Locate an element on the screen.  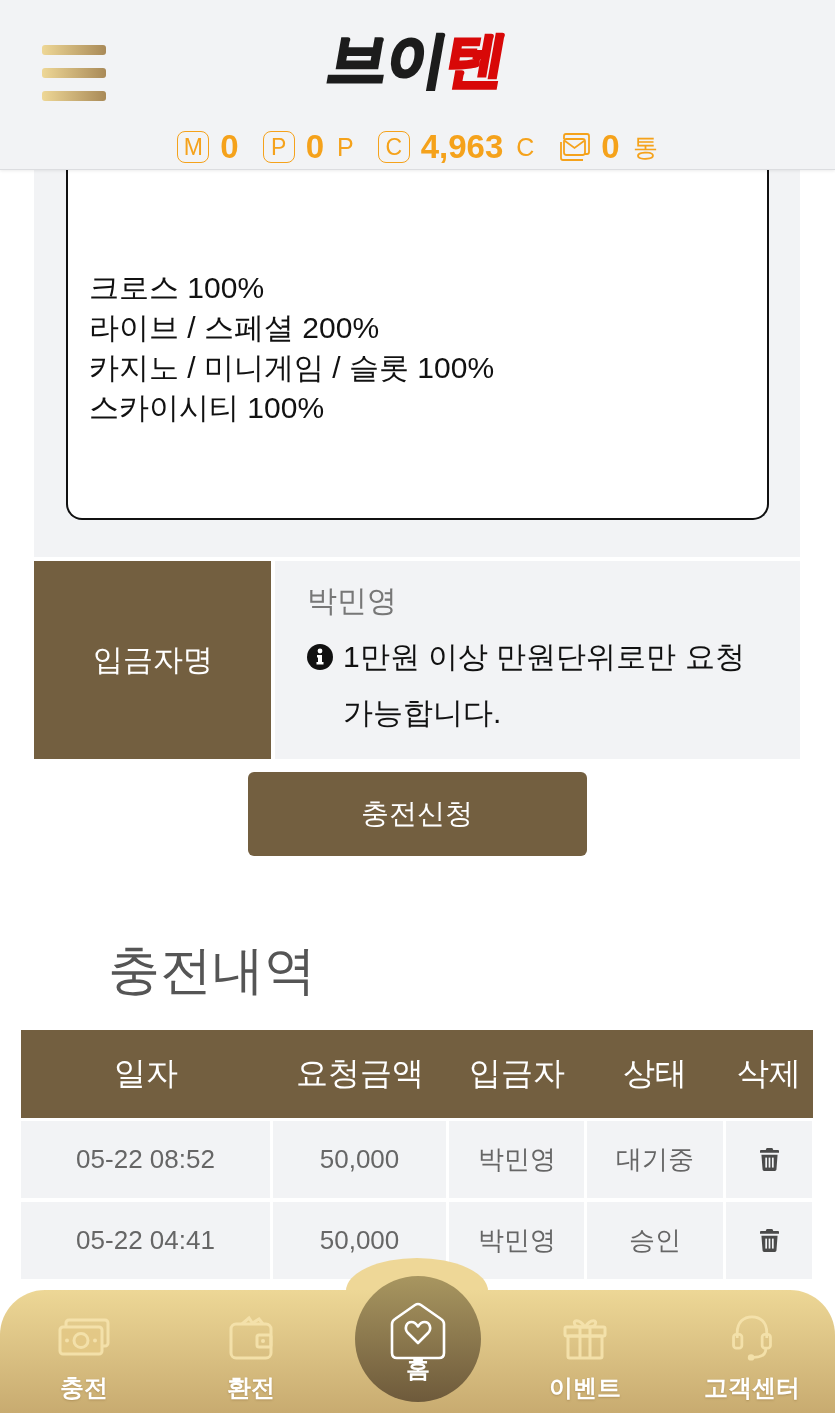
home-button: 홈 is located at coordinates (417, 1339).